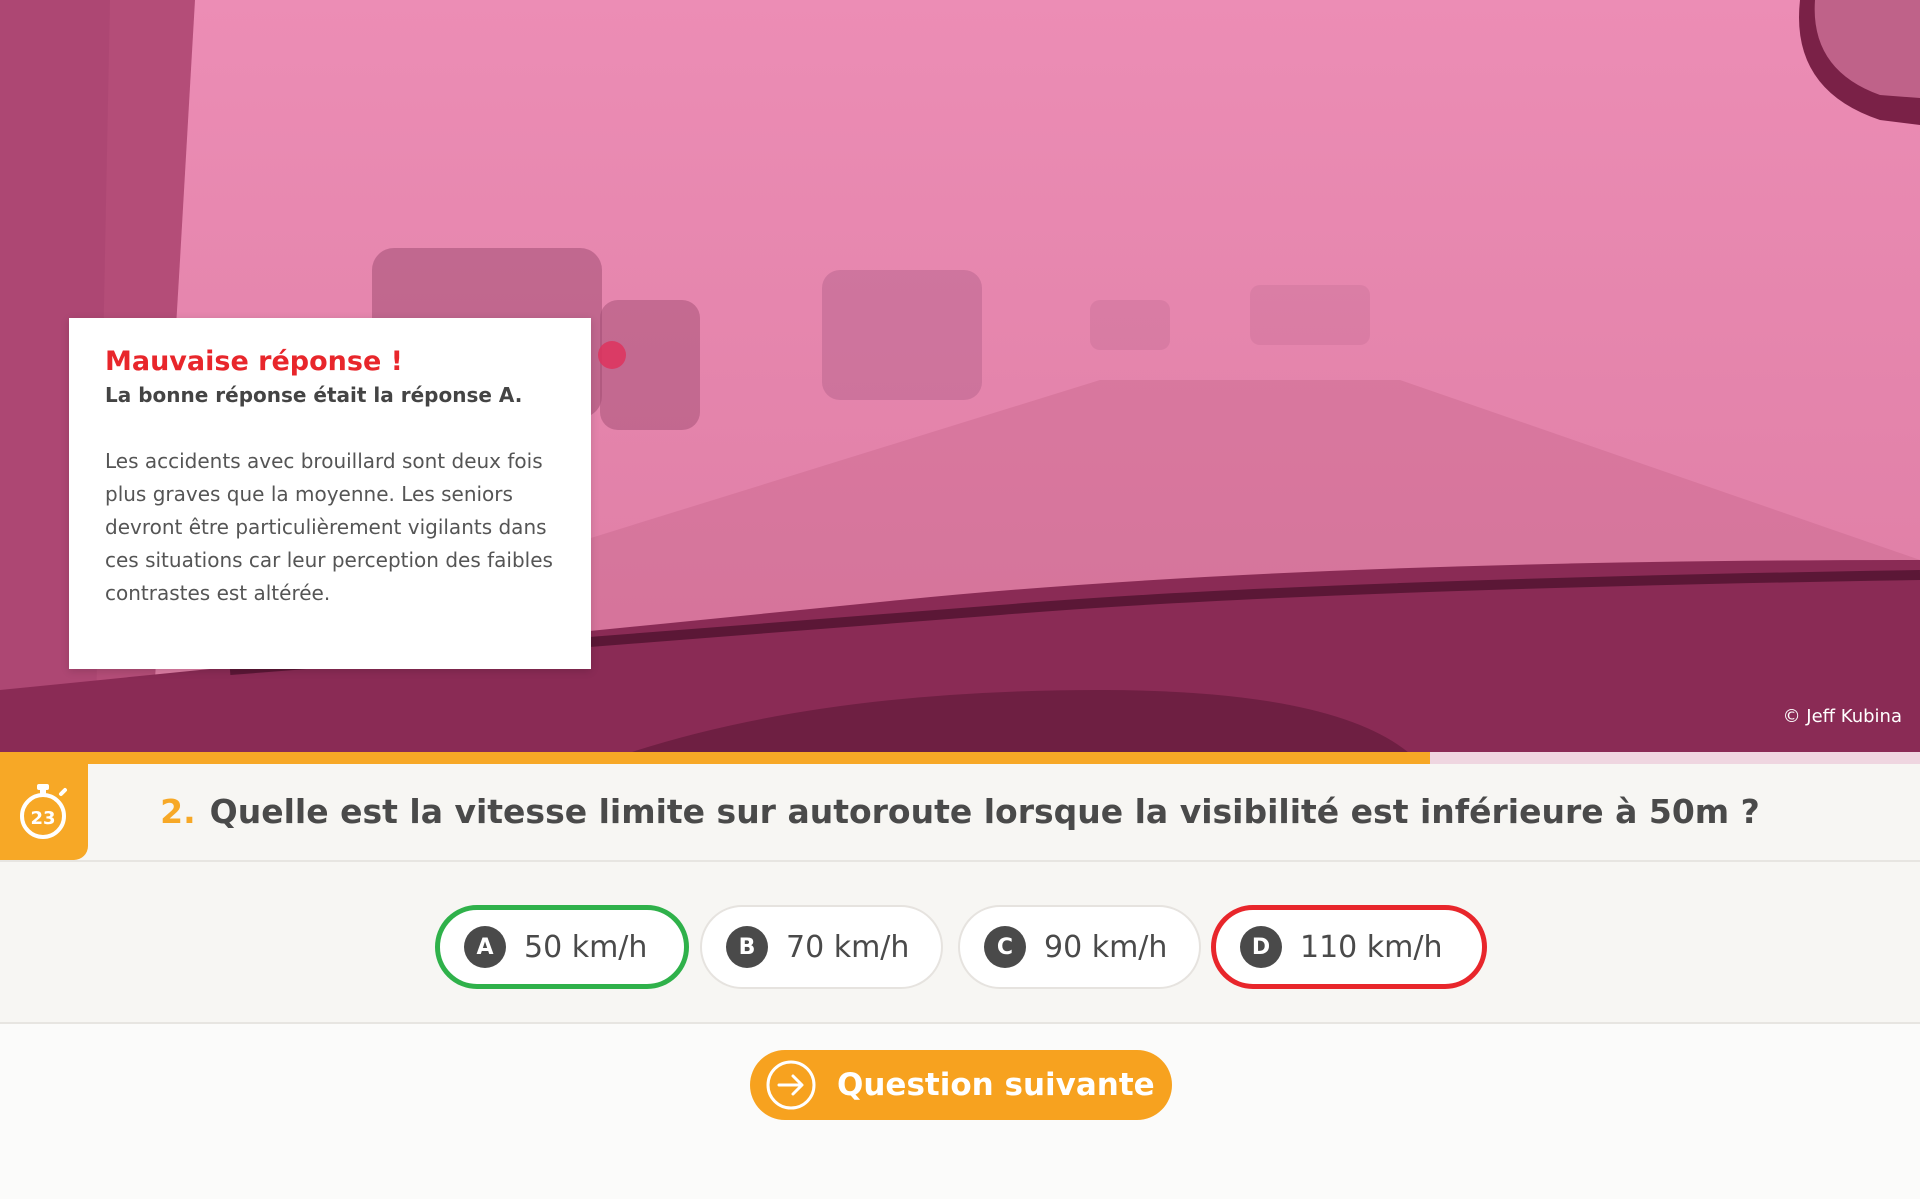 The image size is (1920, 1199). I want to click on answer-option-c: C 90 km/h, so click(1079, 947).